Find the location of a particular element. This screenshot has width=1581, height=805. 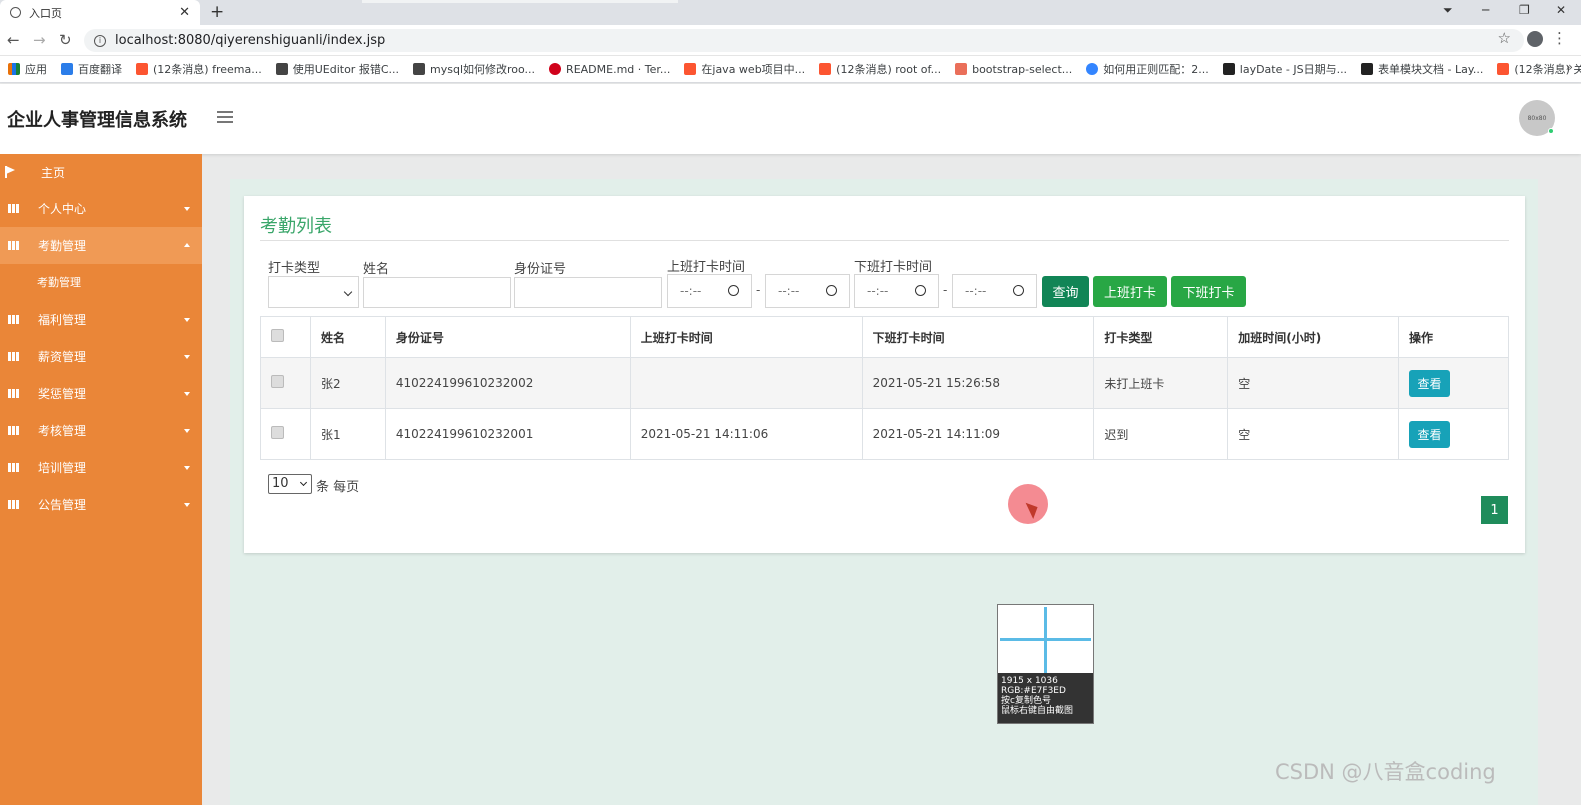

minimize-icon: ─ is located at coordinates (1485, 10).